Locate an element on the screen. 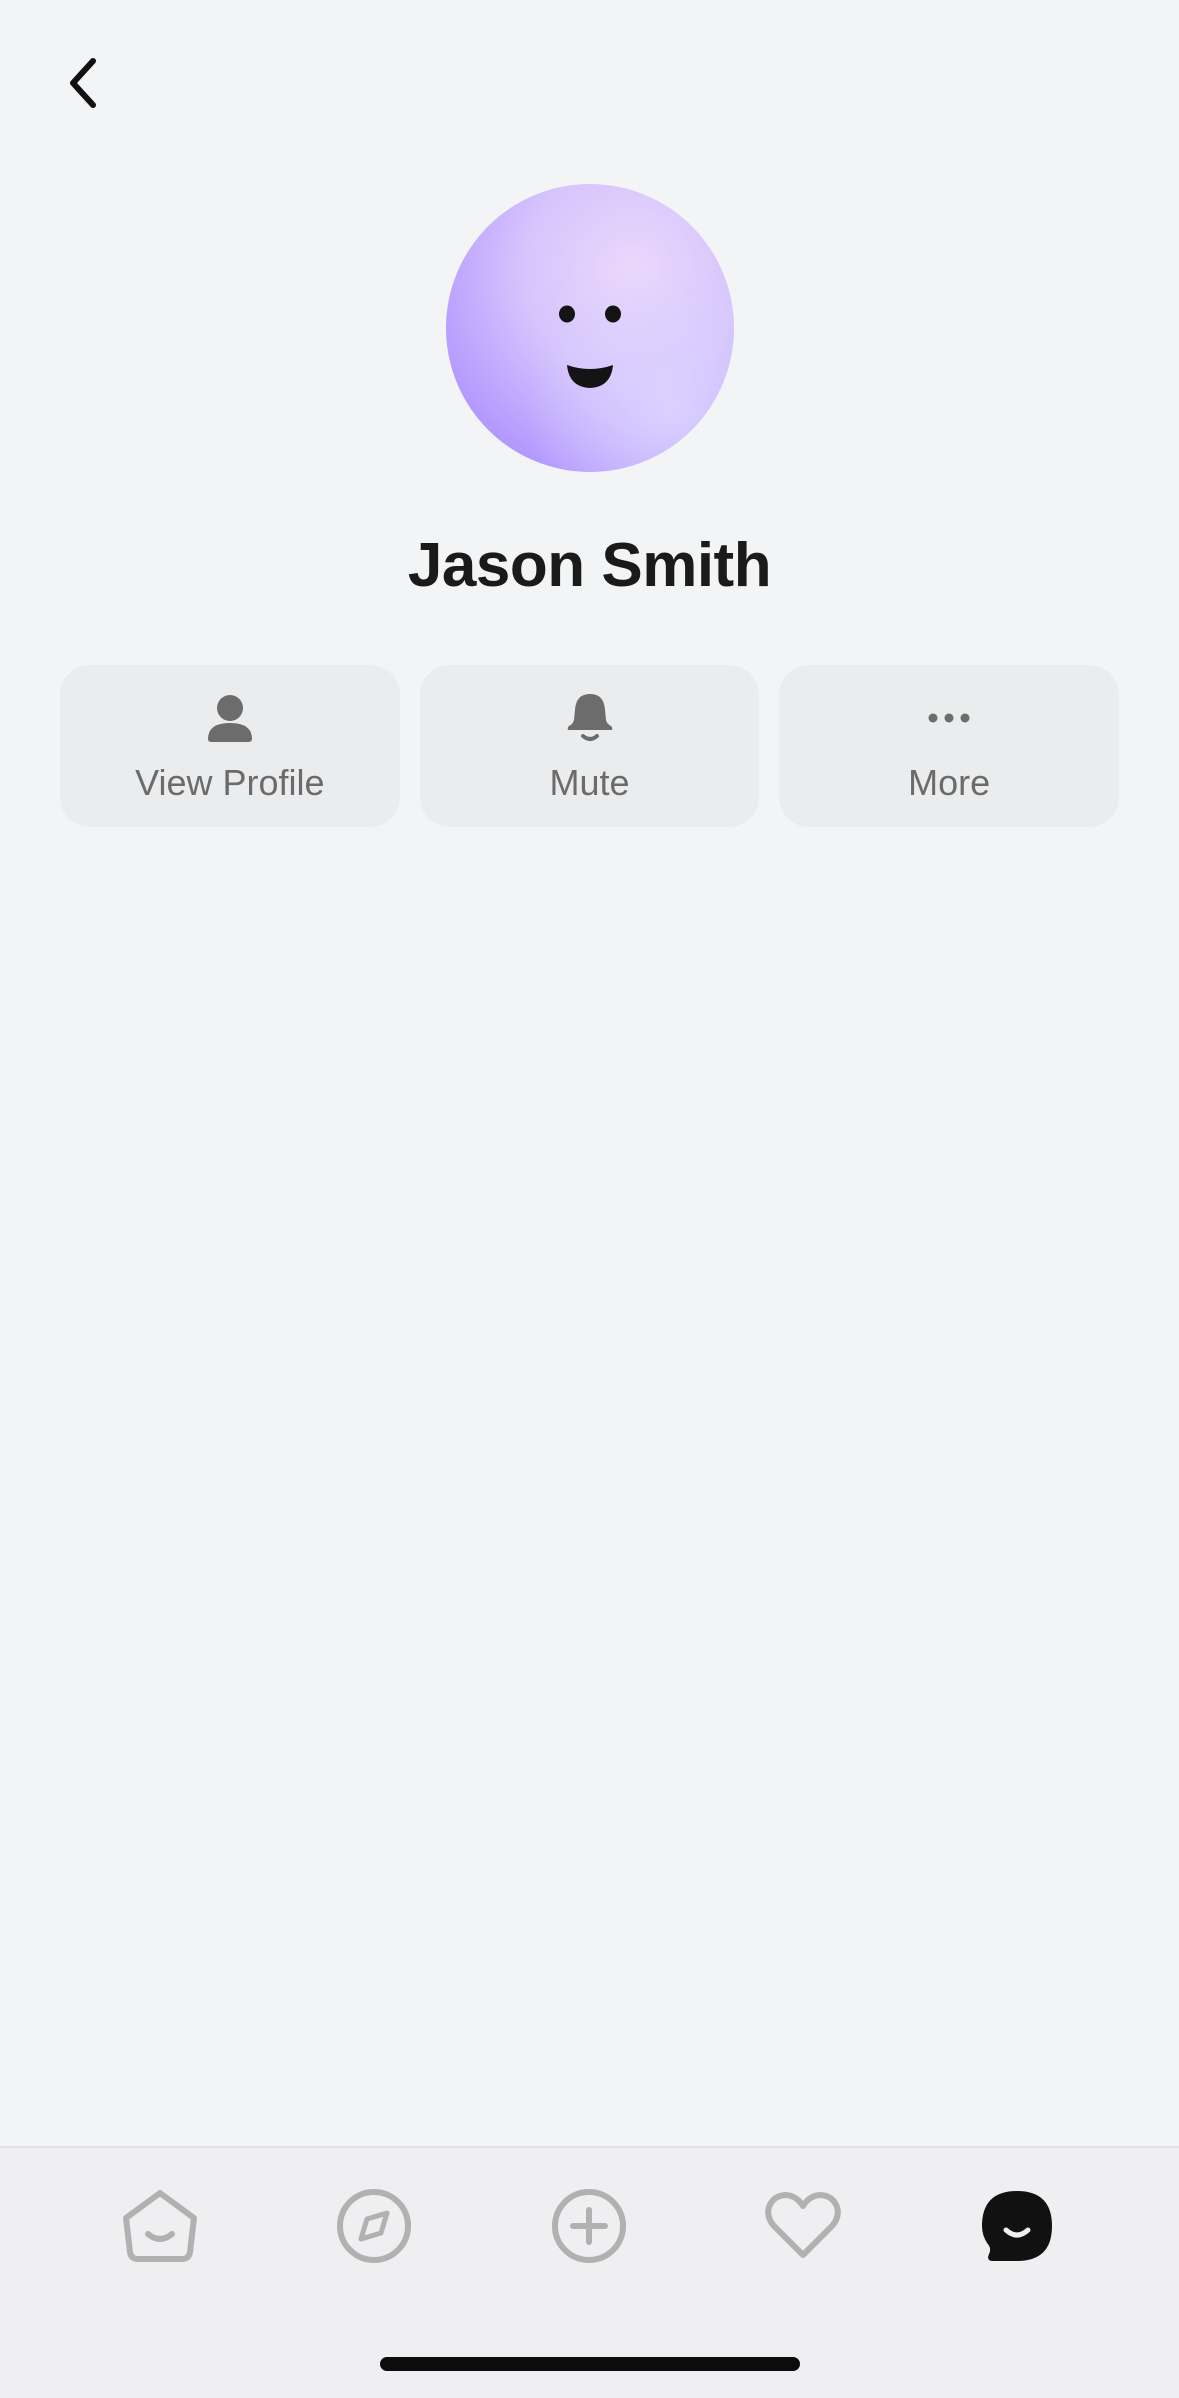 The image size is (1179, 2398). ellipsis-icon is located at coordinates (949, 718).